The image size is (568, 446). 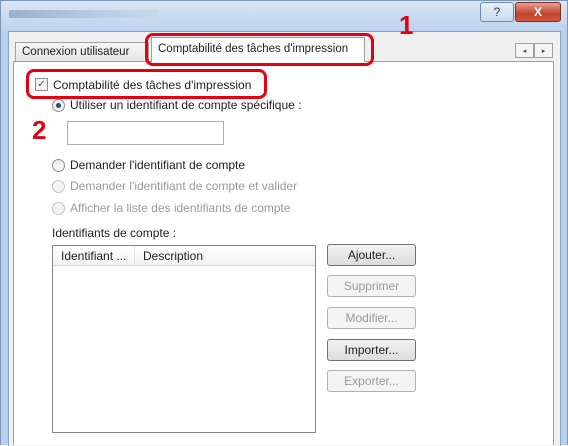 I want to click on radio-specific-account, so click(x=58, y=105).